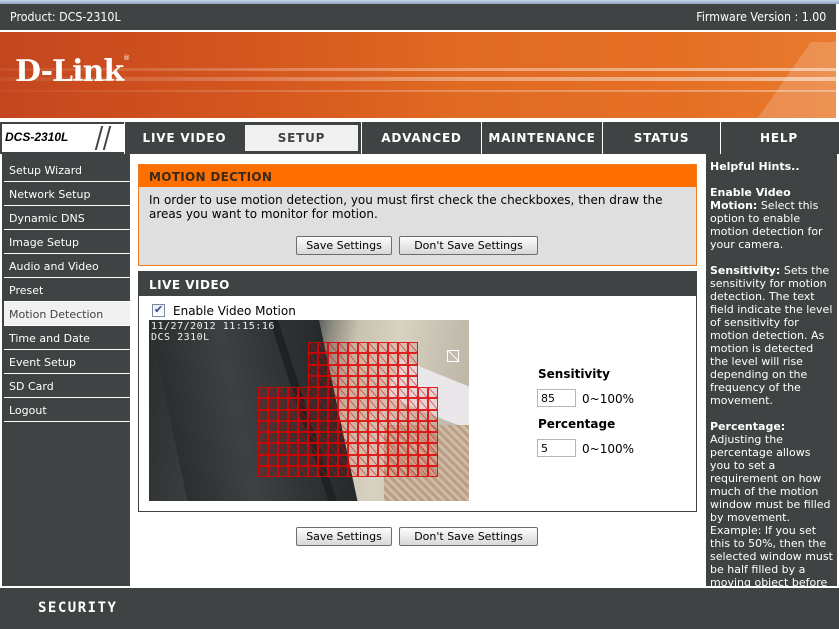 This screenshot has width=839, height=629. What do you see at coordinates (67, 386) in the screenshot?
I see `sidebar-item-sd-card: SD Card` at bounding box center [67, 386].